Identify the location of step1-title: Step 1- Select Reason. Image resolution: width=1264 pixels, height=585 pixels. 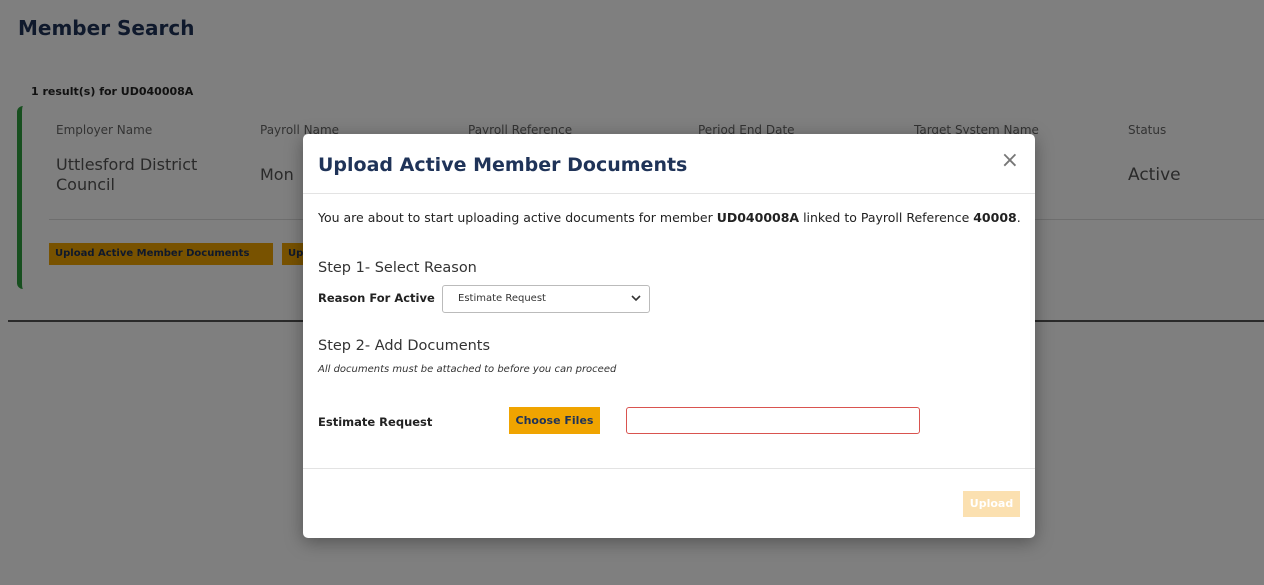
(397, 268).